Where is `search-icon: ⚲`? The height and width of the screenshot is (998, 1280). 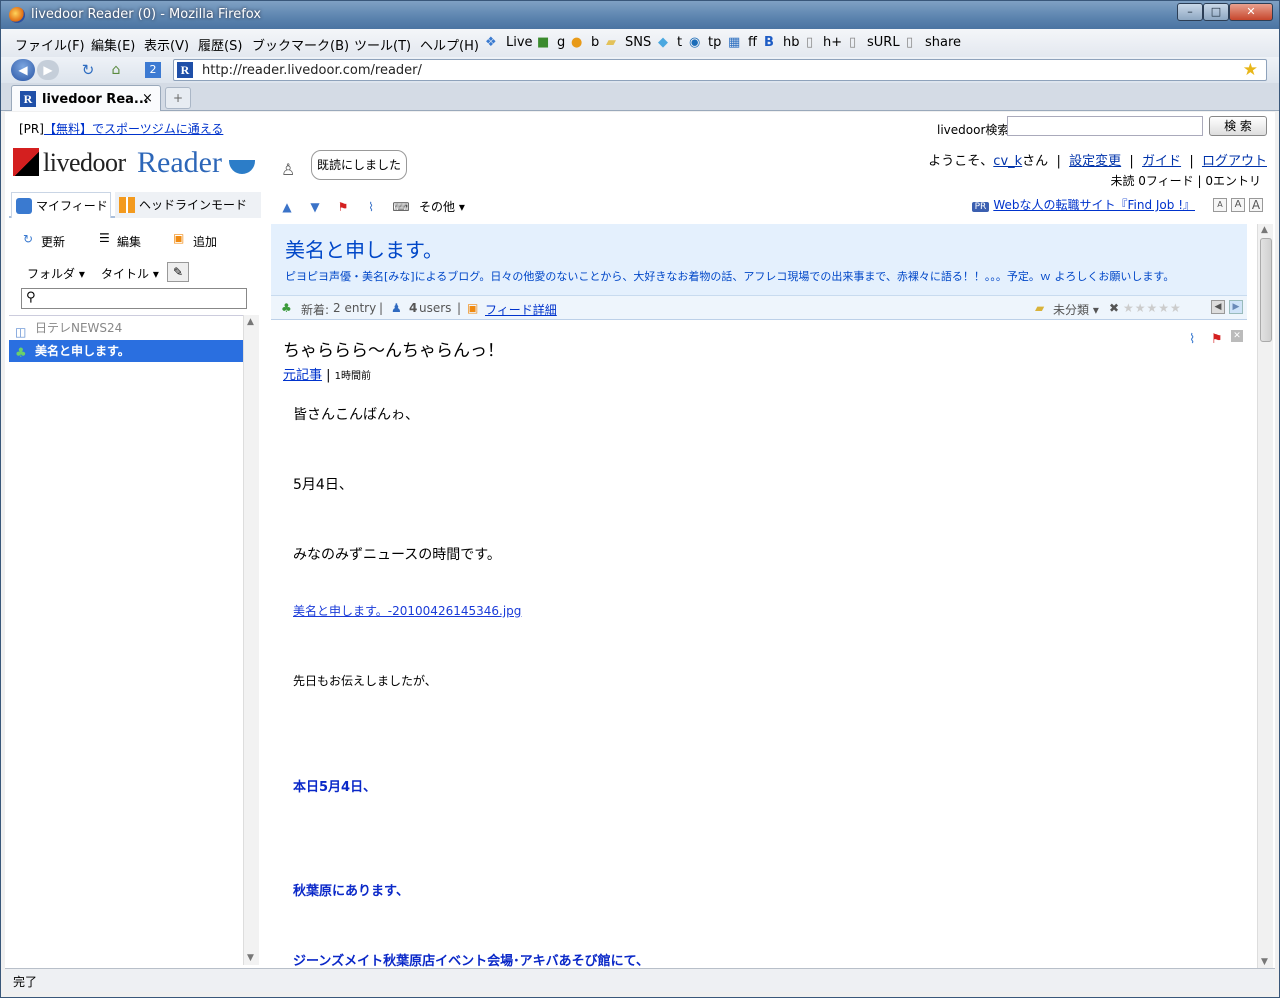 search-icon: ⚲ is located at coordinates (31, 297).